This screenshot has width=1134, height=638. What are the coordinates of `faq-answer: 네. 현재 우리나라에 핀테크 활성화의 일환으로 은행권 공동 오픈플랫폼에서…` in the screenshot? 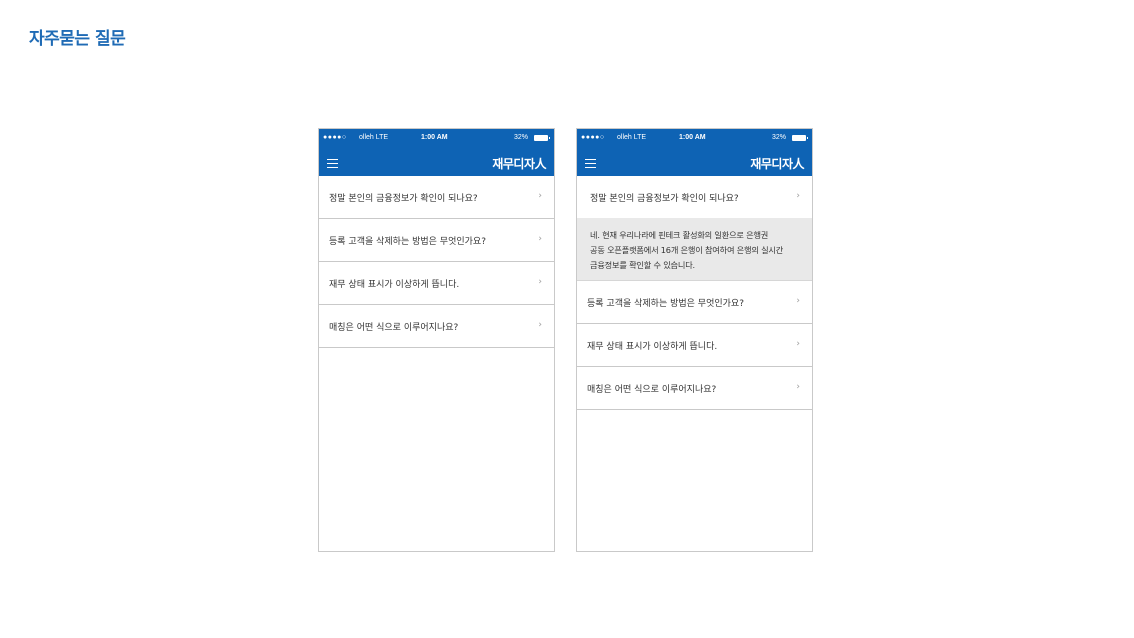 It's located at (694, 249).